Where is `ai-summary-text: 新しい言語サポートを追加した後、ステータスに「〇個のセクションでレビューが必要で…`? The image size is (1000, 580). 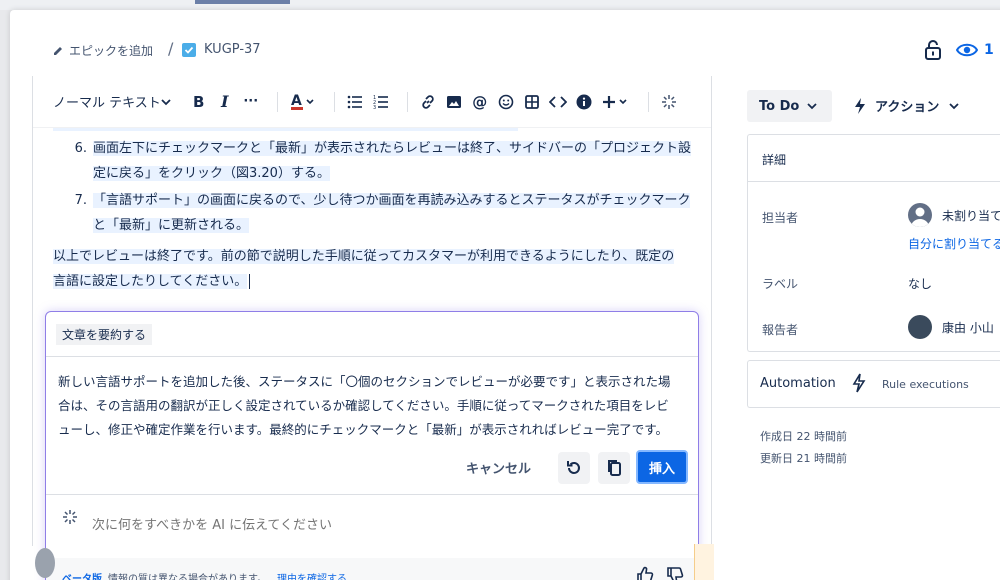 ai-summary-text: 新しい言語サポートを追加した後、ステータスに「〇個のセクションでレビューが必要で… is located at coordinates (373, 406).